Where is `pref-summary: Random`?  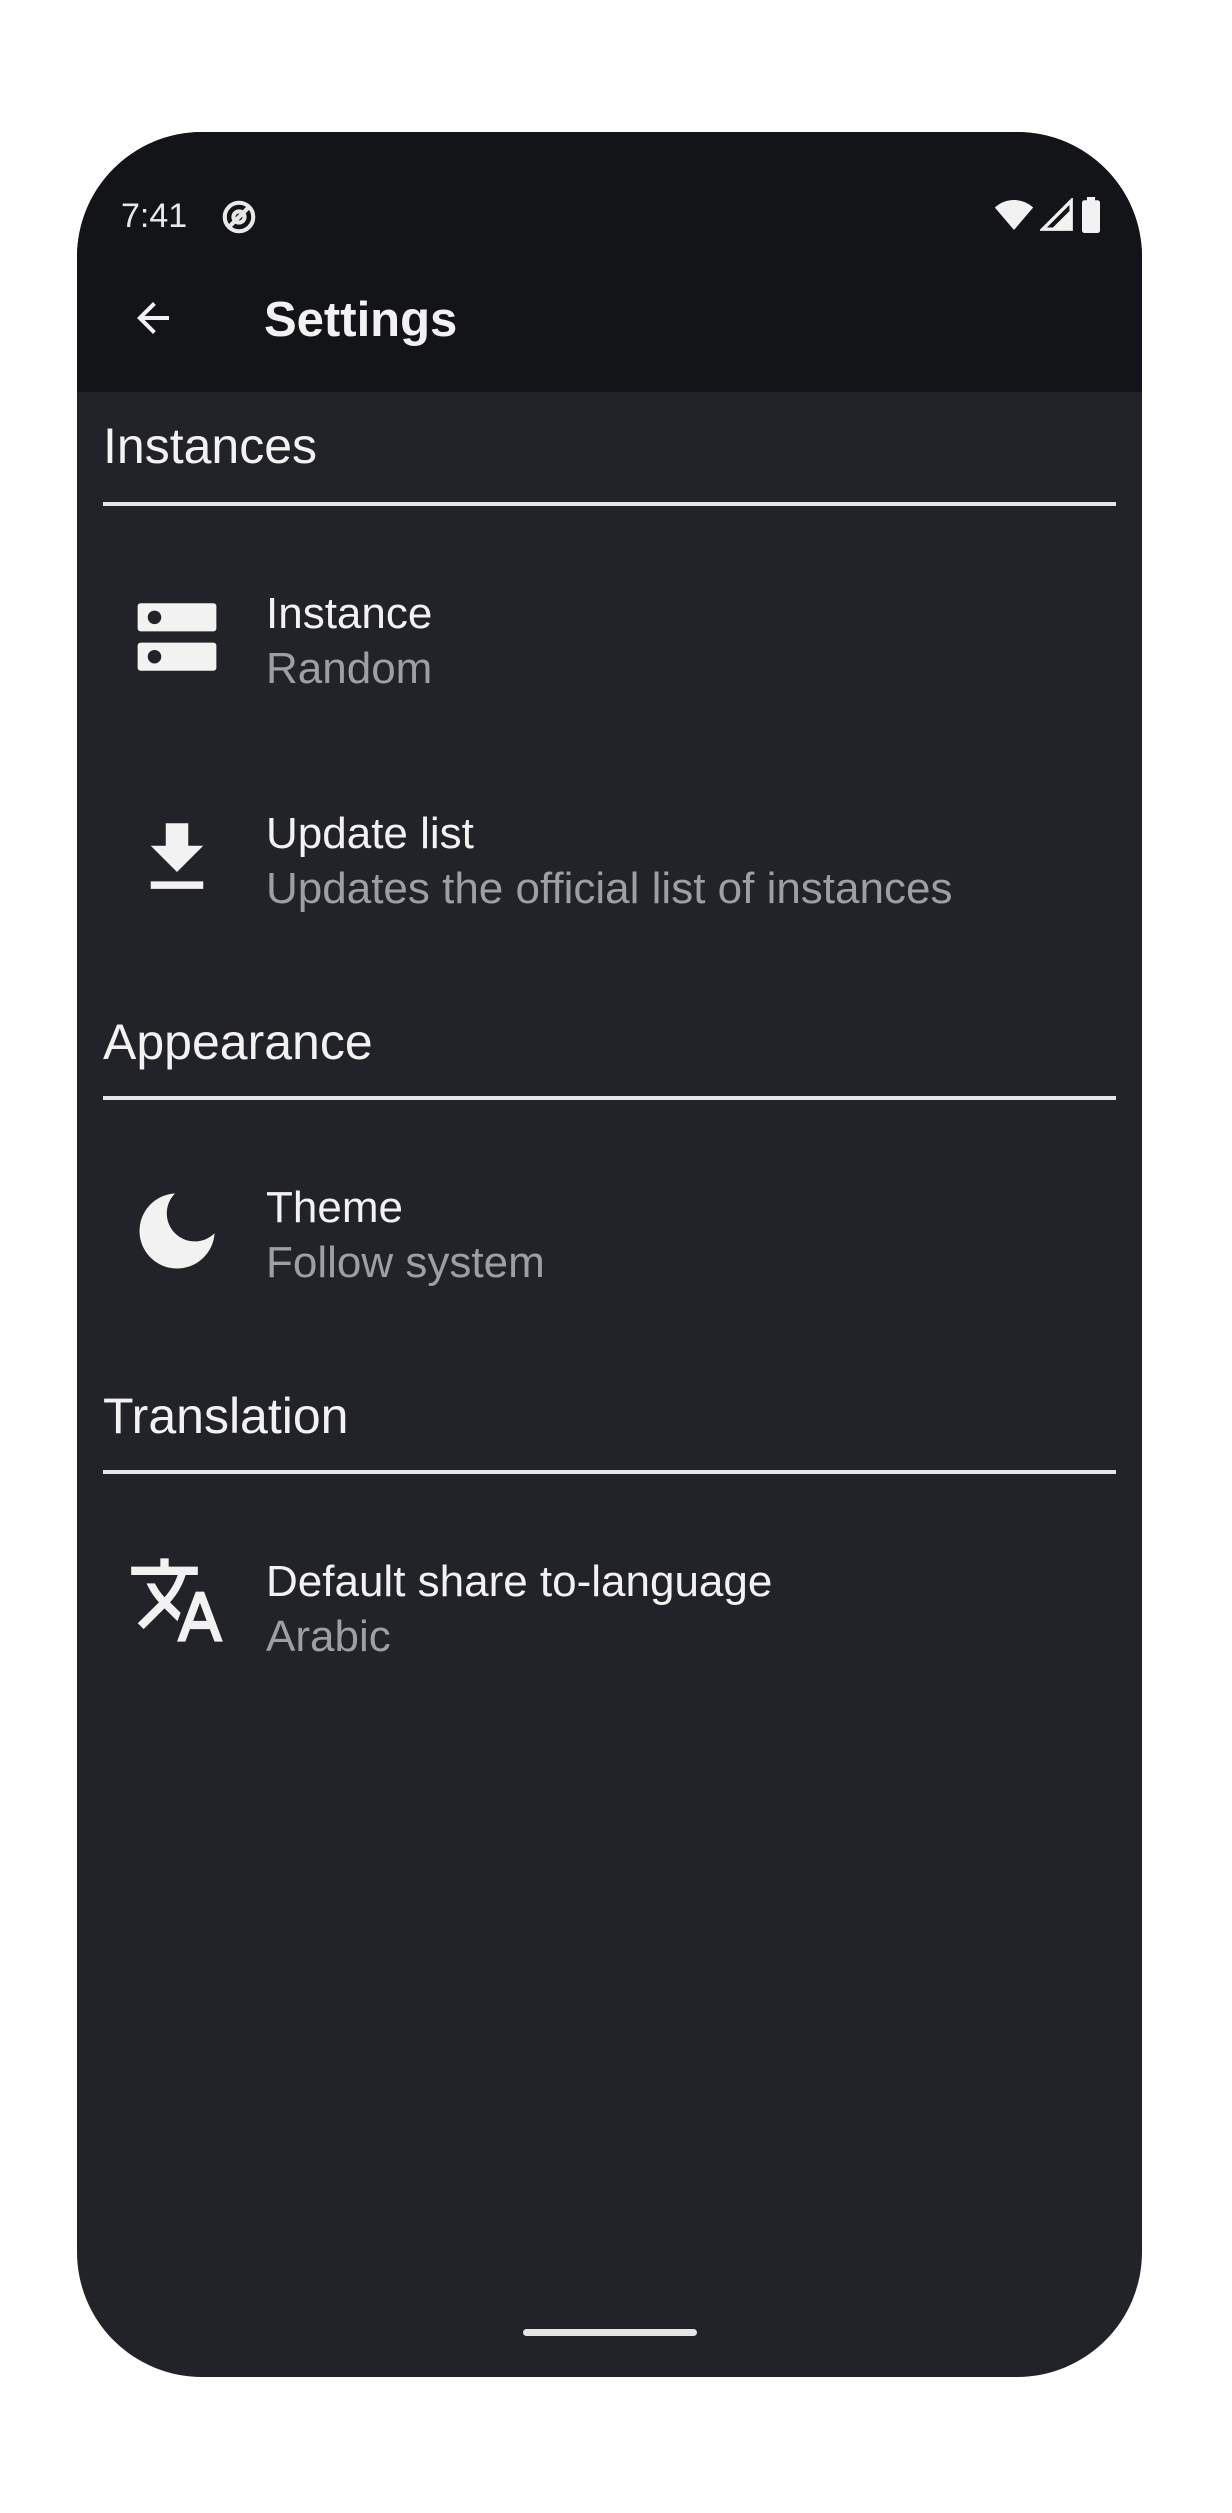 pref-summary: Random is located at coordinates (349, 668).